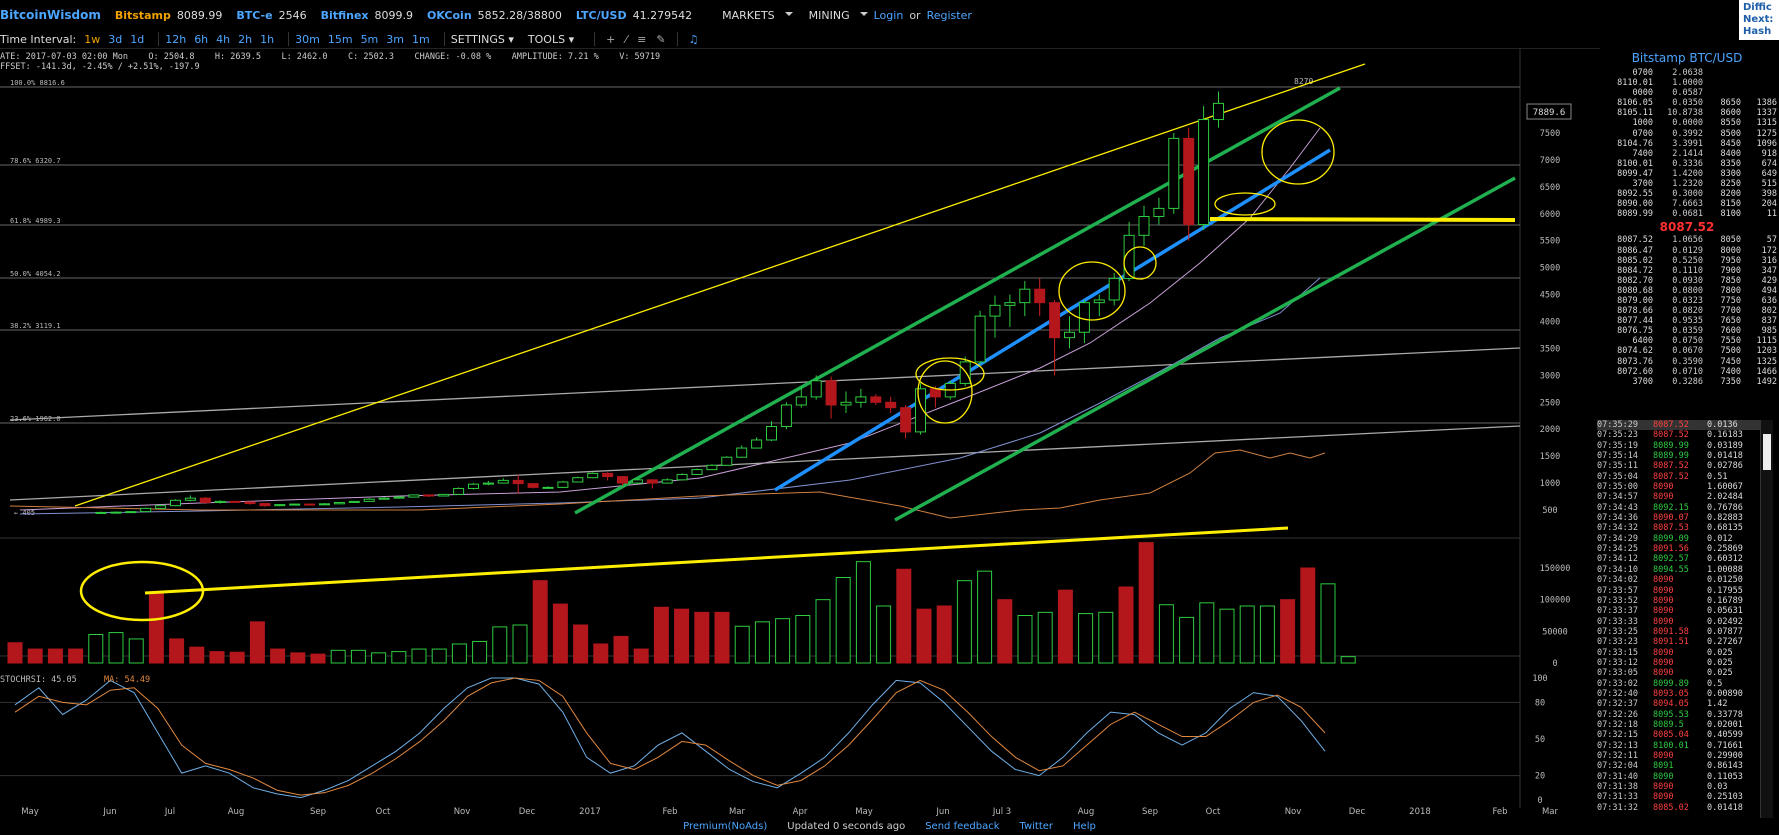 The image size is (1779, 835). What do you see at coordinates (1617, 797) in the screenshot?
I see `trade-time: 07:31:33` at bounding box center [1617, 797].